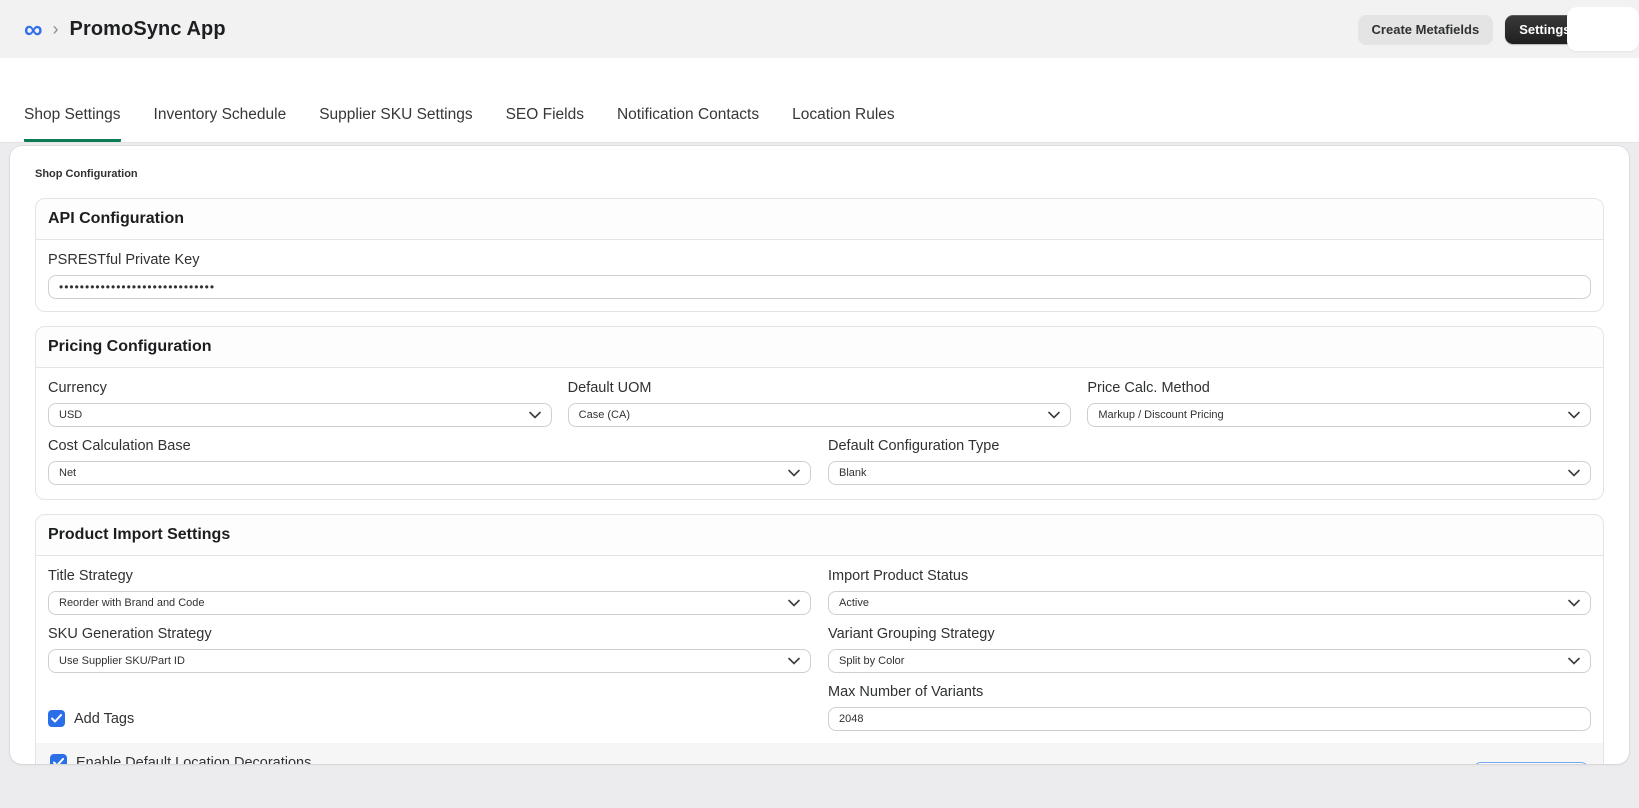 Image resolution: width=1639 pixels, height=808 pixels. What do you see at coordinates (132, 603) in the screenshot?
I see `title-strategy-value: Reorder with Brand and Code` at bounding box center [132, 603].